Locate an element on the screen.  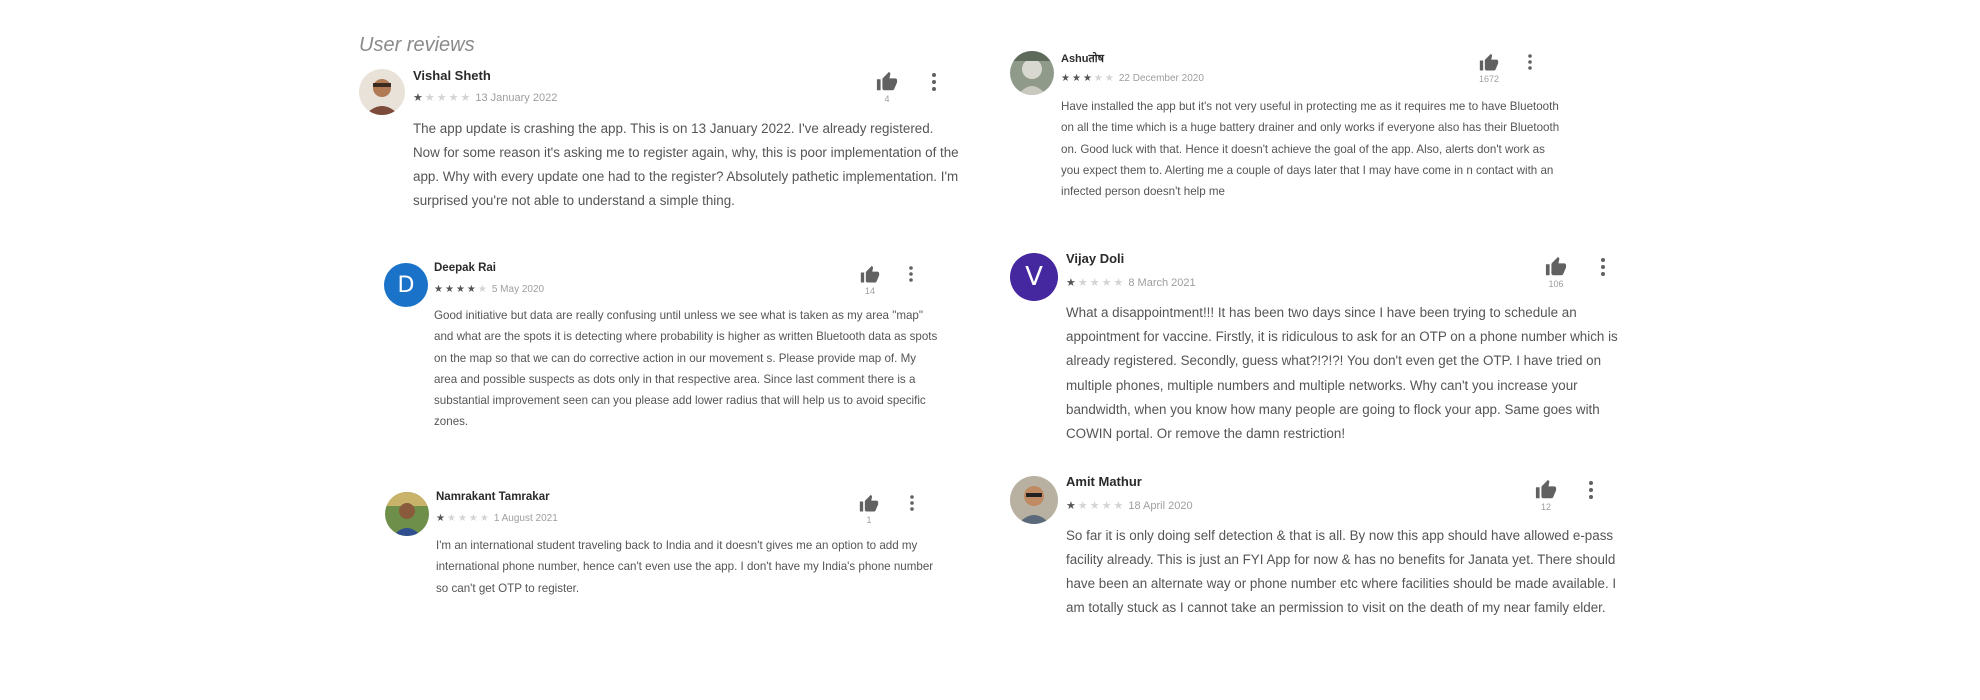
helpful-button: 12 is located at coordinates (1546, 495).